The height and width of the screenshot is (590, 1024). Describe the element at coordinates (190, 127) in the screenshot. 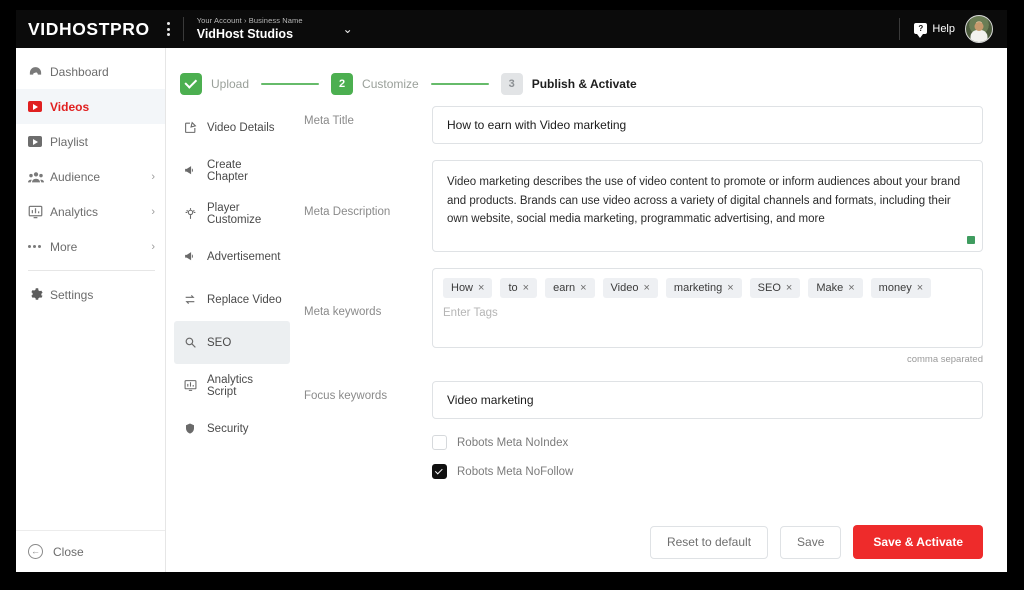

I see `edit-square-icon` at that location.